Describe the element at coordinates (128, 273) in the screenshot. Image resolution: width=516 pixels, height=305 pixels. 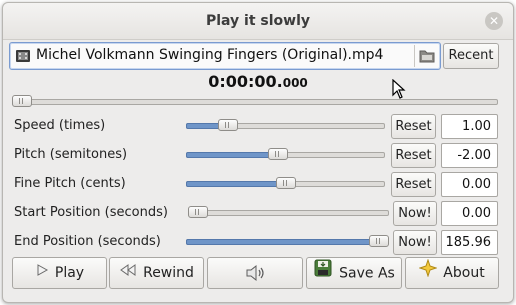
I see `rewind-icon` at that location.